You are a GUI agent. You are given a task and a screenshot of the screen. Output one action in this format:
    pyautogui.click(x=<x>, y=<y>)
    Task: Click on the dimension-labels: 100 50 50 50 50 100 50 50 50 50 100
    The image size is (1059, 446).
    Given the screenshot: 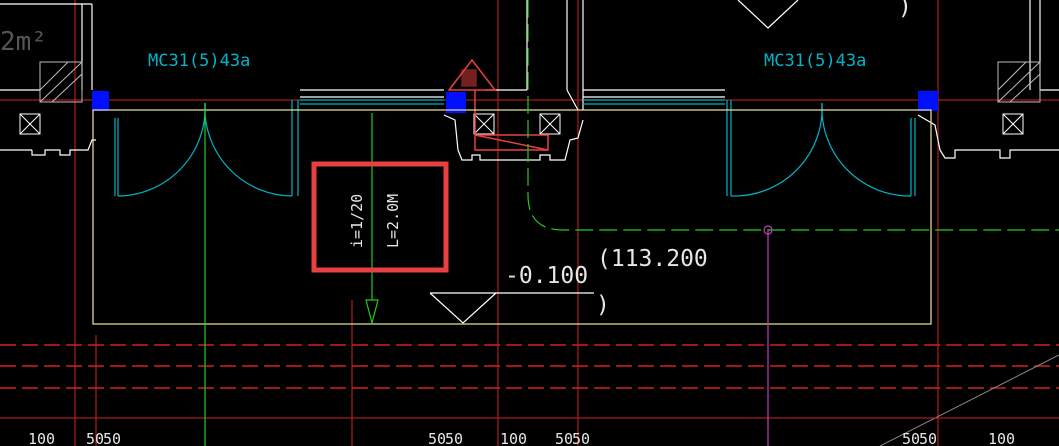 What is the action you would take?
    pyautogui.click(x=521, y=438)
    